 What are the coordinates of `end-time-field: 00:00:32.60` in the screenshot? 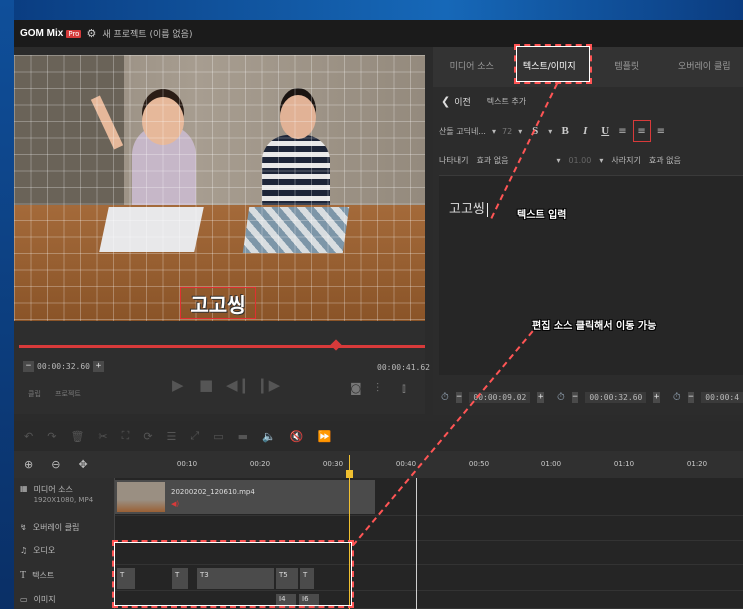 It's located at (616, 397).